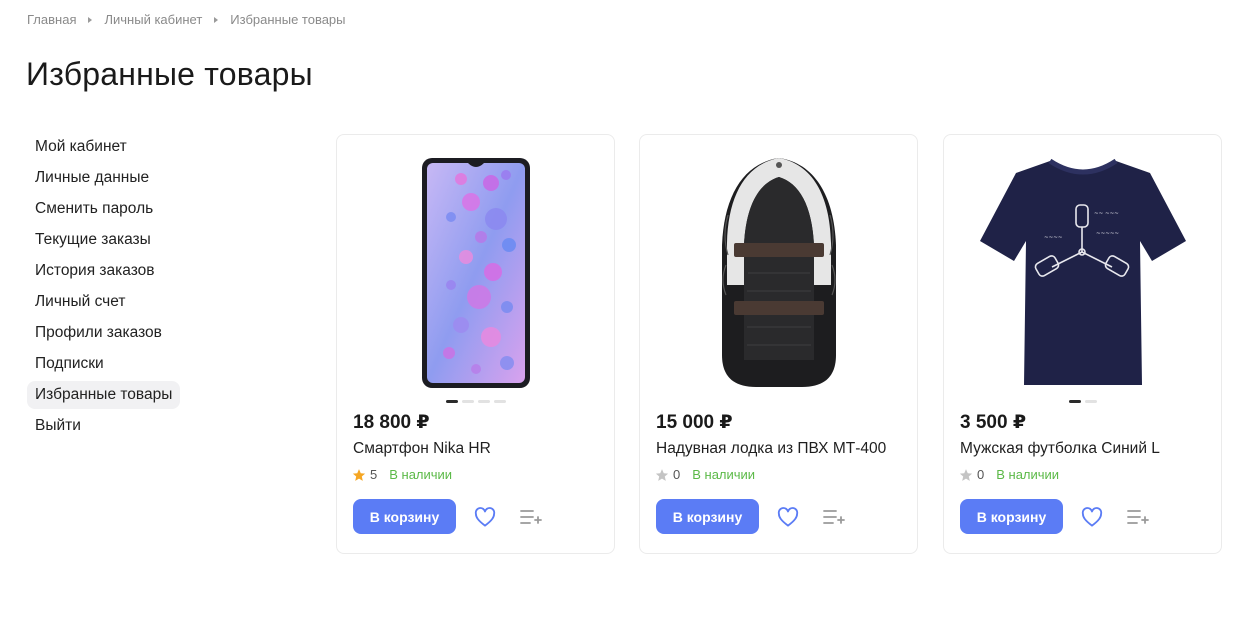 The height and width of the screenshot is (630, 1244). I want to click on sidebar-item-logout: Выйти, so click(58, 426).